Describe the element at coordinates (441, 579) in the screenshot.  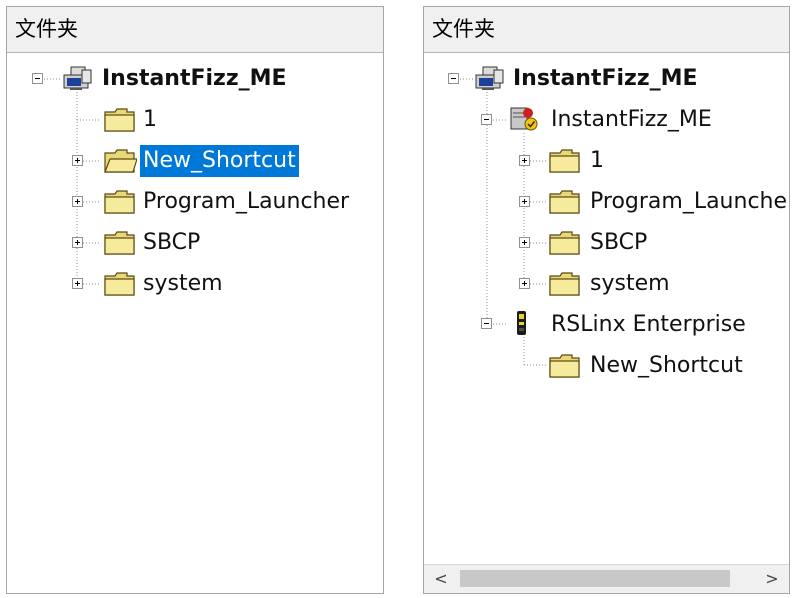
I see `scroll-left-icon: <` at that location.